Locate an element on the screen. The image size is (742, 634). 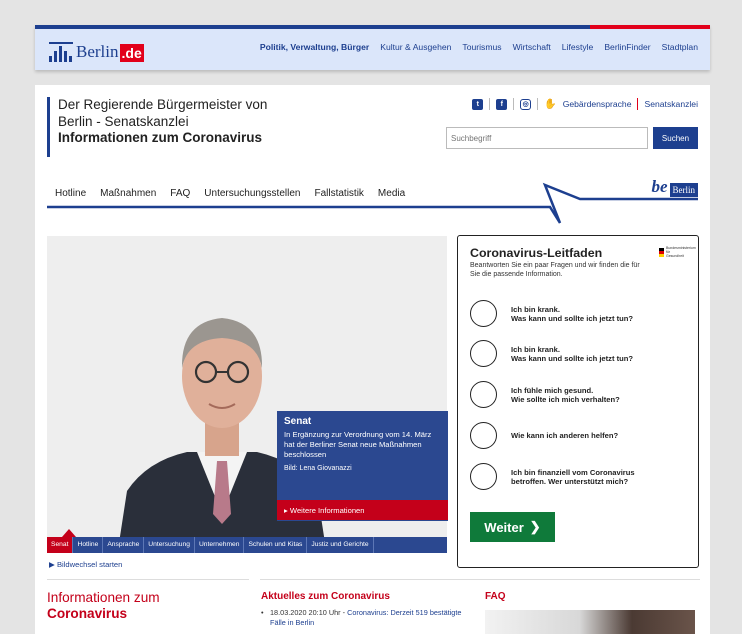
berlin-de-logo: Berlin .de is located at coordinates (96, 50).